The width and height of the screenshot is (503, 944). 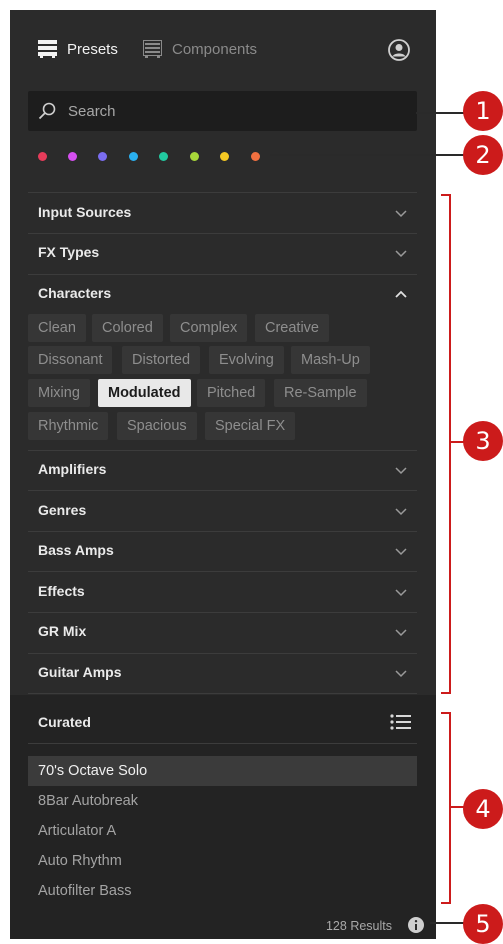 I want to click on filter-effects: Effects, so click(x=222, y=592).